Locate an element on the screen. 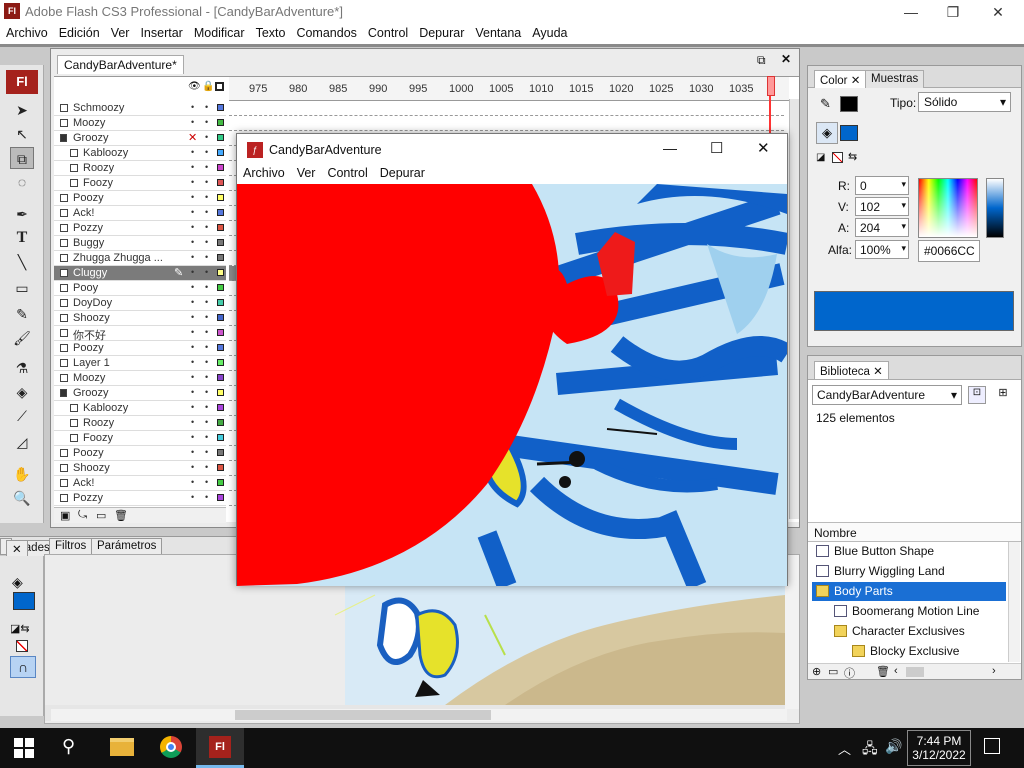 This screenshot has height=768, width=1024. menu-ver: Ver is located at coordinates (120, 32).